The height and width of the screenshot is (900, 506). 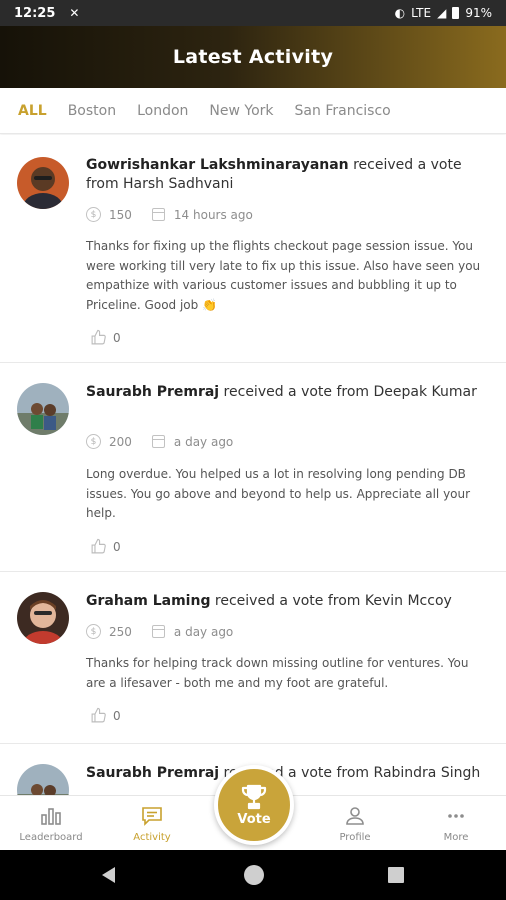 What do you see at coordinates (92, 111) in the screenshot?
I see `tab-boston: Boston` at bounding box center [92, 111].